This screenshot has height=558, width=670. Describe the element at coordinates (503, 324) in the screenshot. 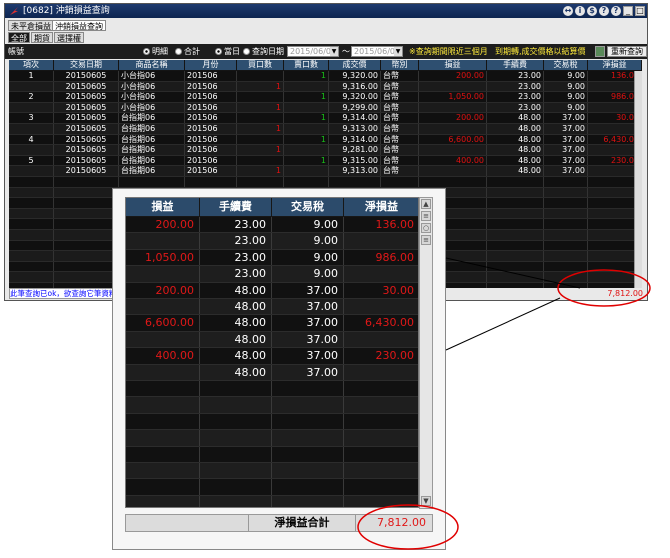

I see `connector-line-bottom` at that location.